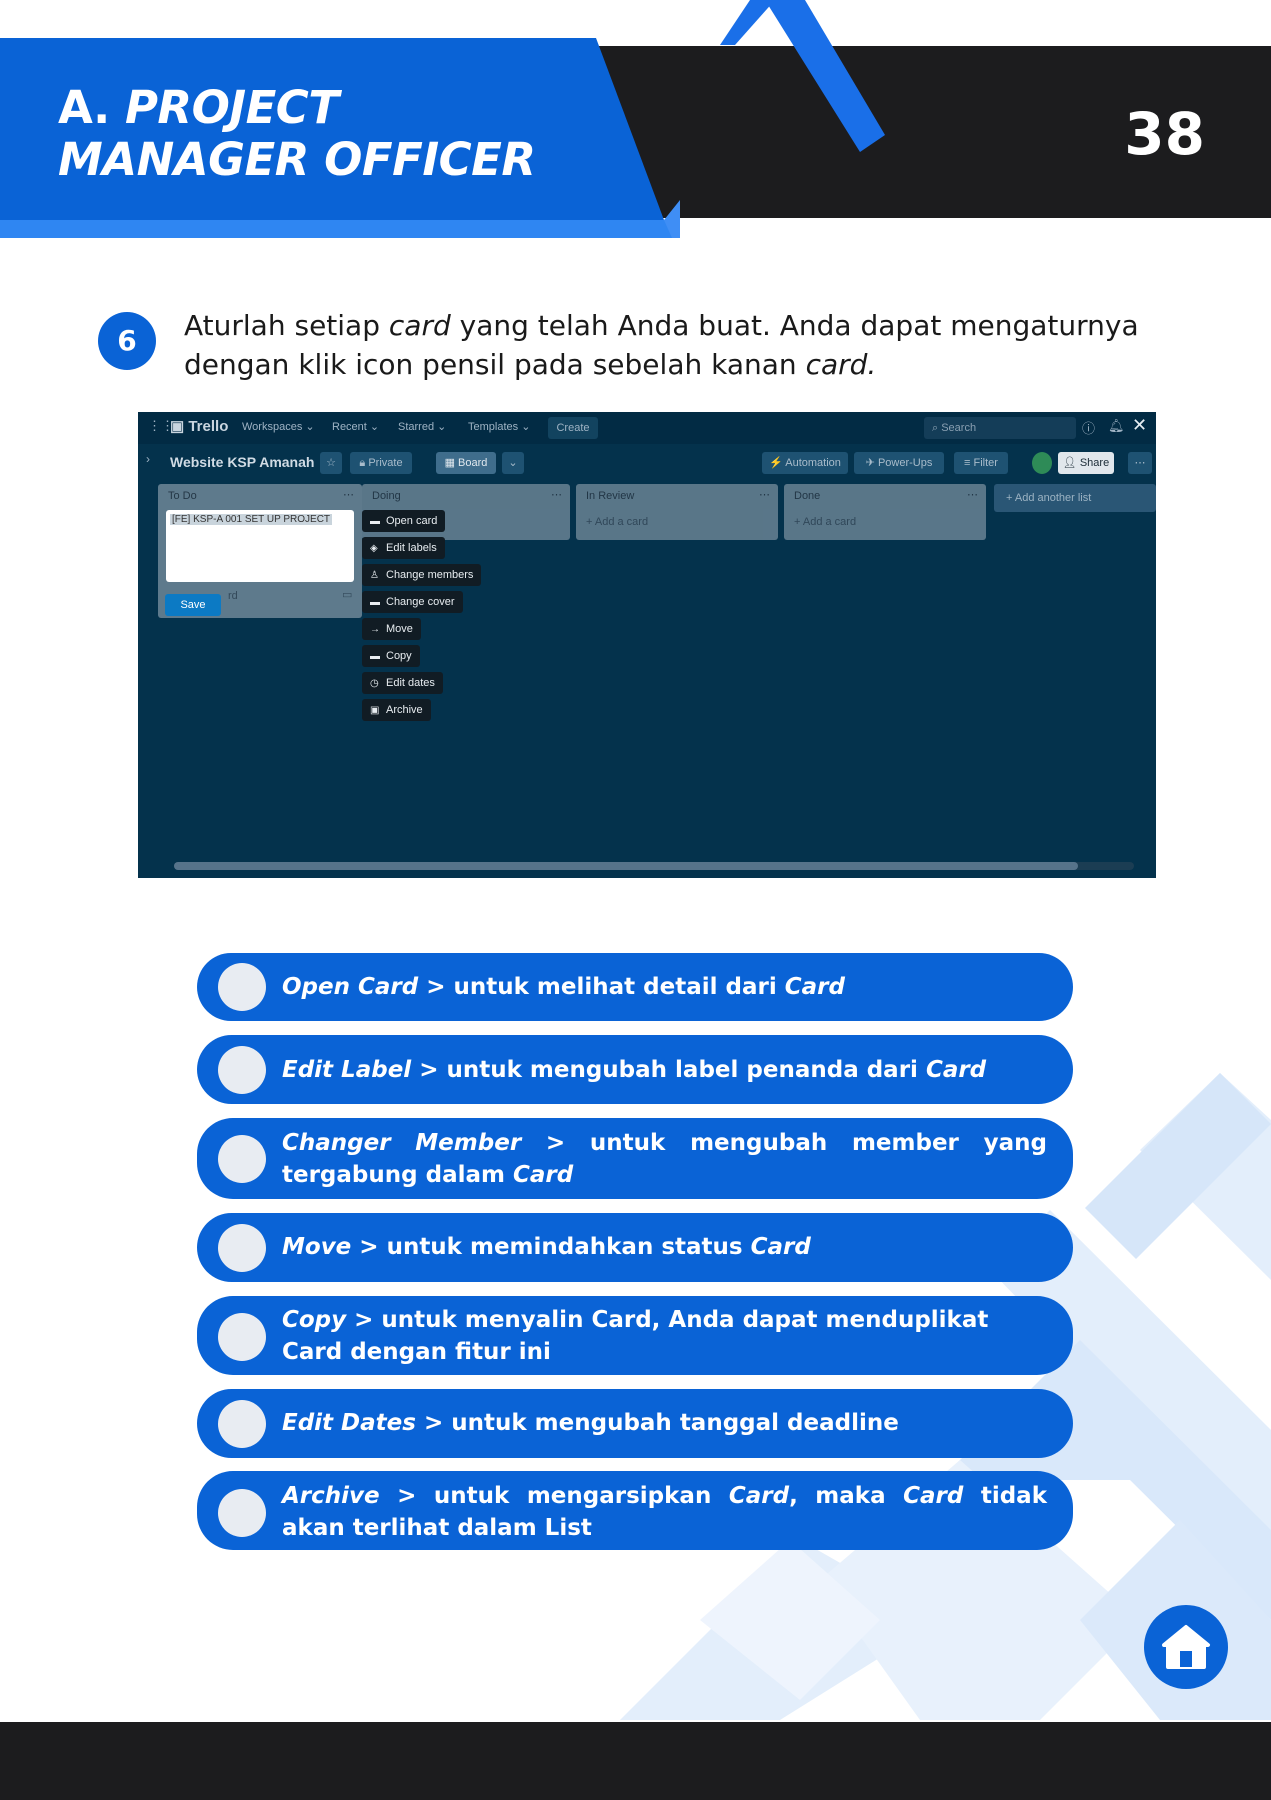  Describe the element at coordinates (375, 710) in the screenshot. I see `archive-icon: ▣` at that location.